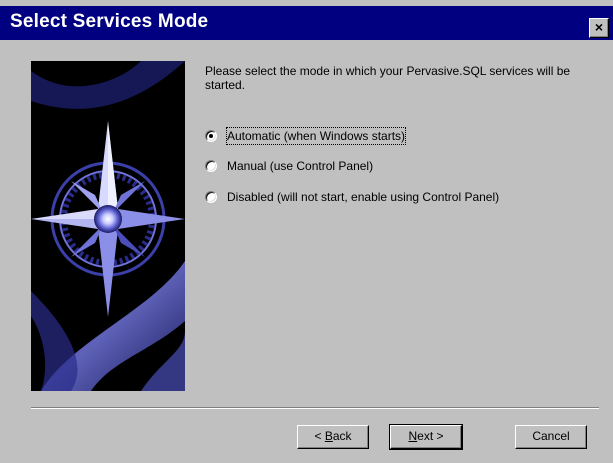  Describe the element at coordinates (316, 136) in the screenshot. I see `option-label-automatic: Automatic (when Windows starts)` at that location.